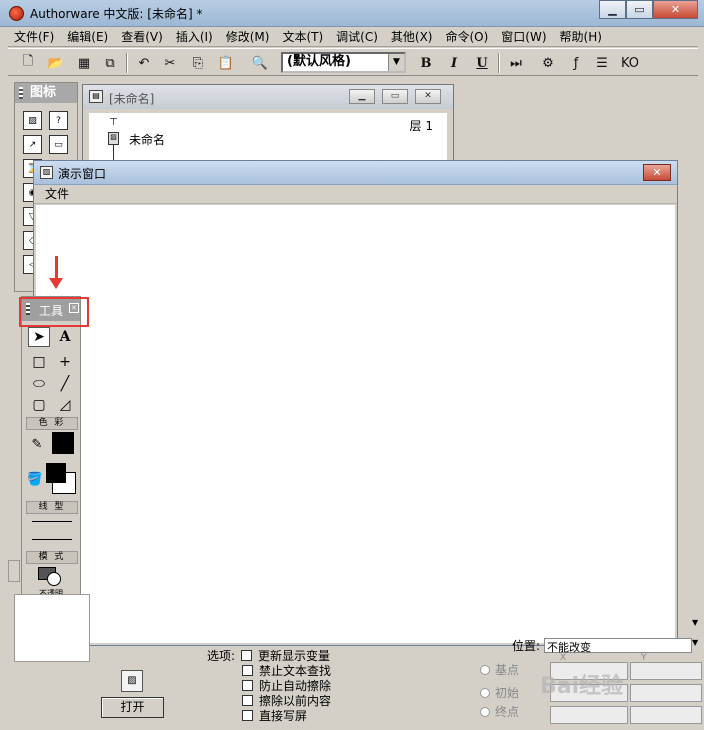 The width and height of the screenshot is (704, 730). Describe the element at coordinates (576, 63) in the screenshot. I see `functions-icon: ƒ` at that location.